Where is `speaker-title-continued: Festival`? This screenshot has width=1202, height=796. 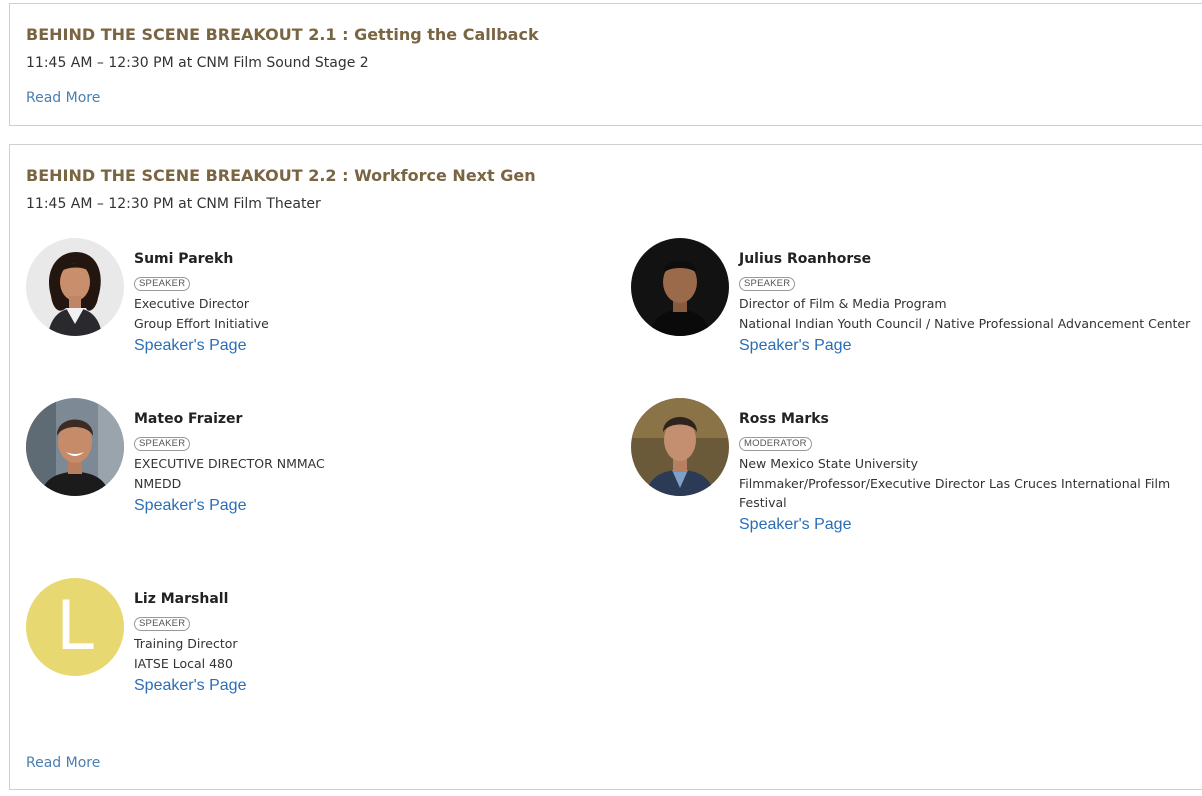 speaker-title-continued: Festival is located at coordinates (763, 502).